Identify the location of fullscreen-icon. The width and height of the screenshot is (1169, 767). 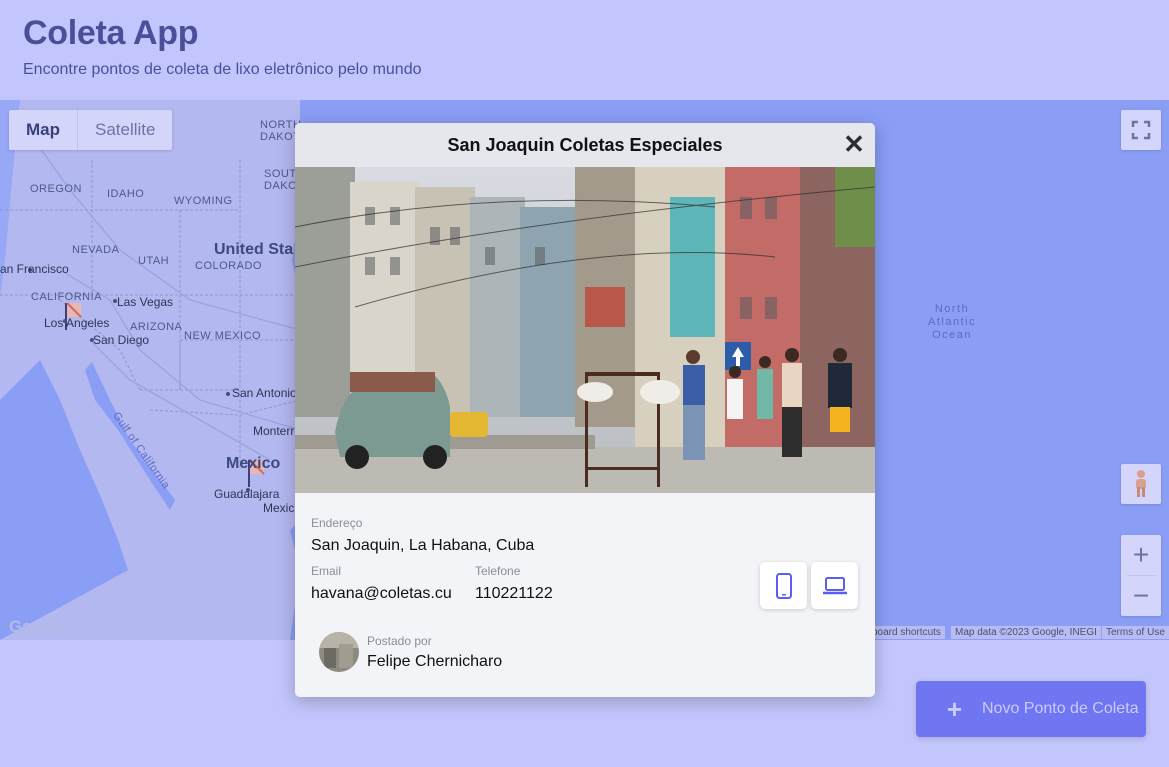
(1141, 130).